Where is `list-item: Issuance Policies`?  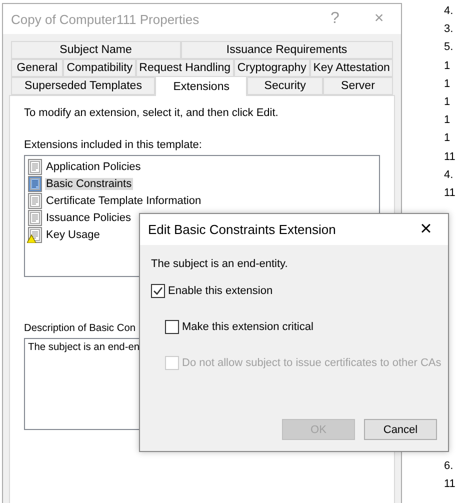 list-item: Issuance Policies is located at coordinates (88, 218).